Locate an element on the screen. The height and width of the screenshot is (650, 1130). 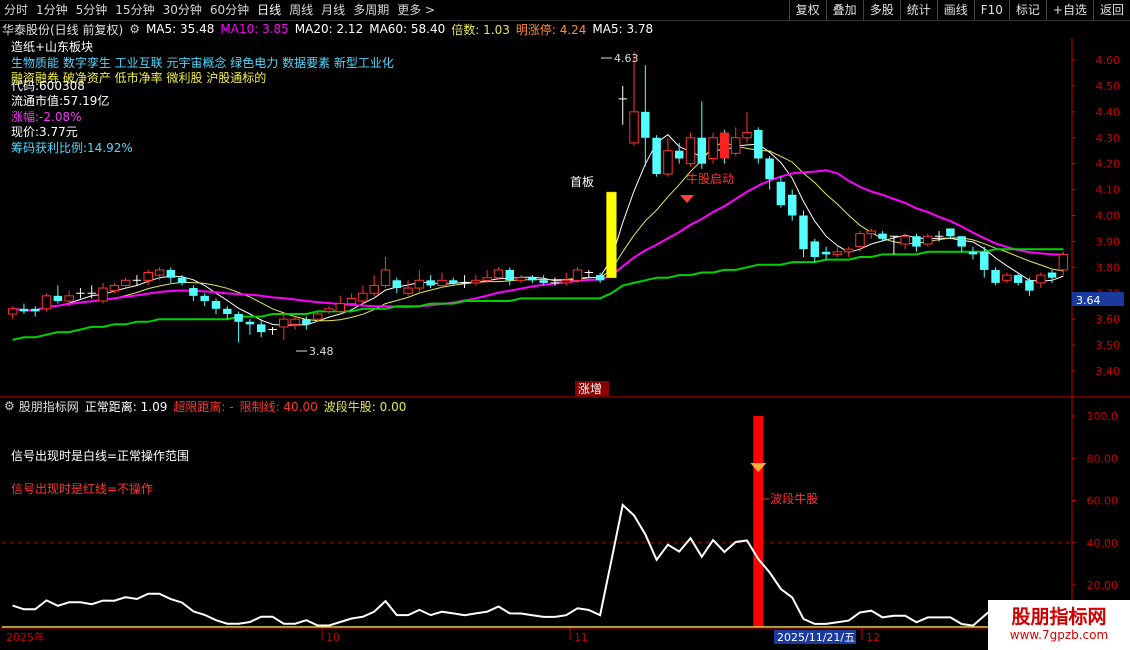
signal-diamond-icon is located at coordinates (758, 467).